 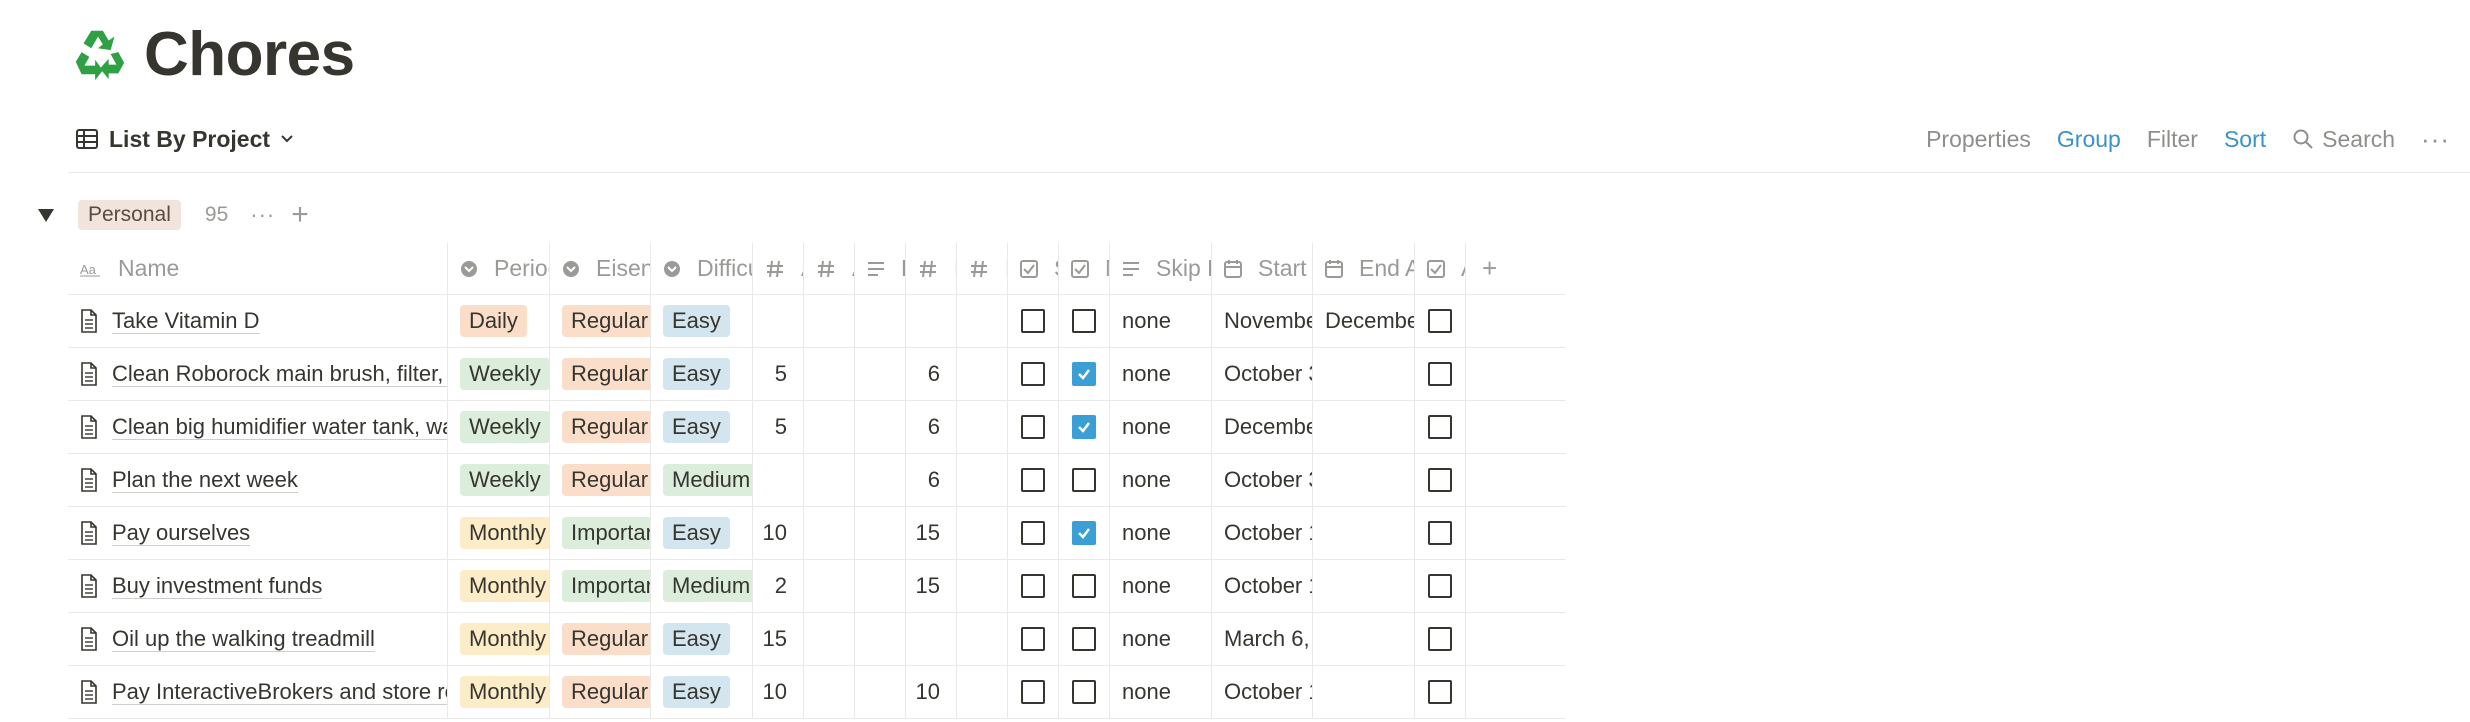 I want to click on table-cell: 2, so click(x=778, y=586).